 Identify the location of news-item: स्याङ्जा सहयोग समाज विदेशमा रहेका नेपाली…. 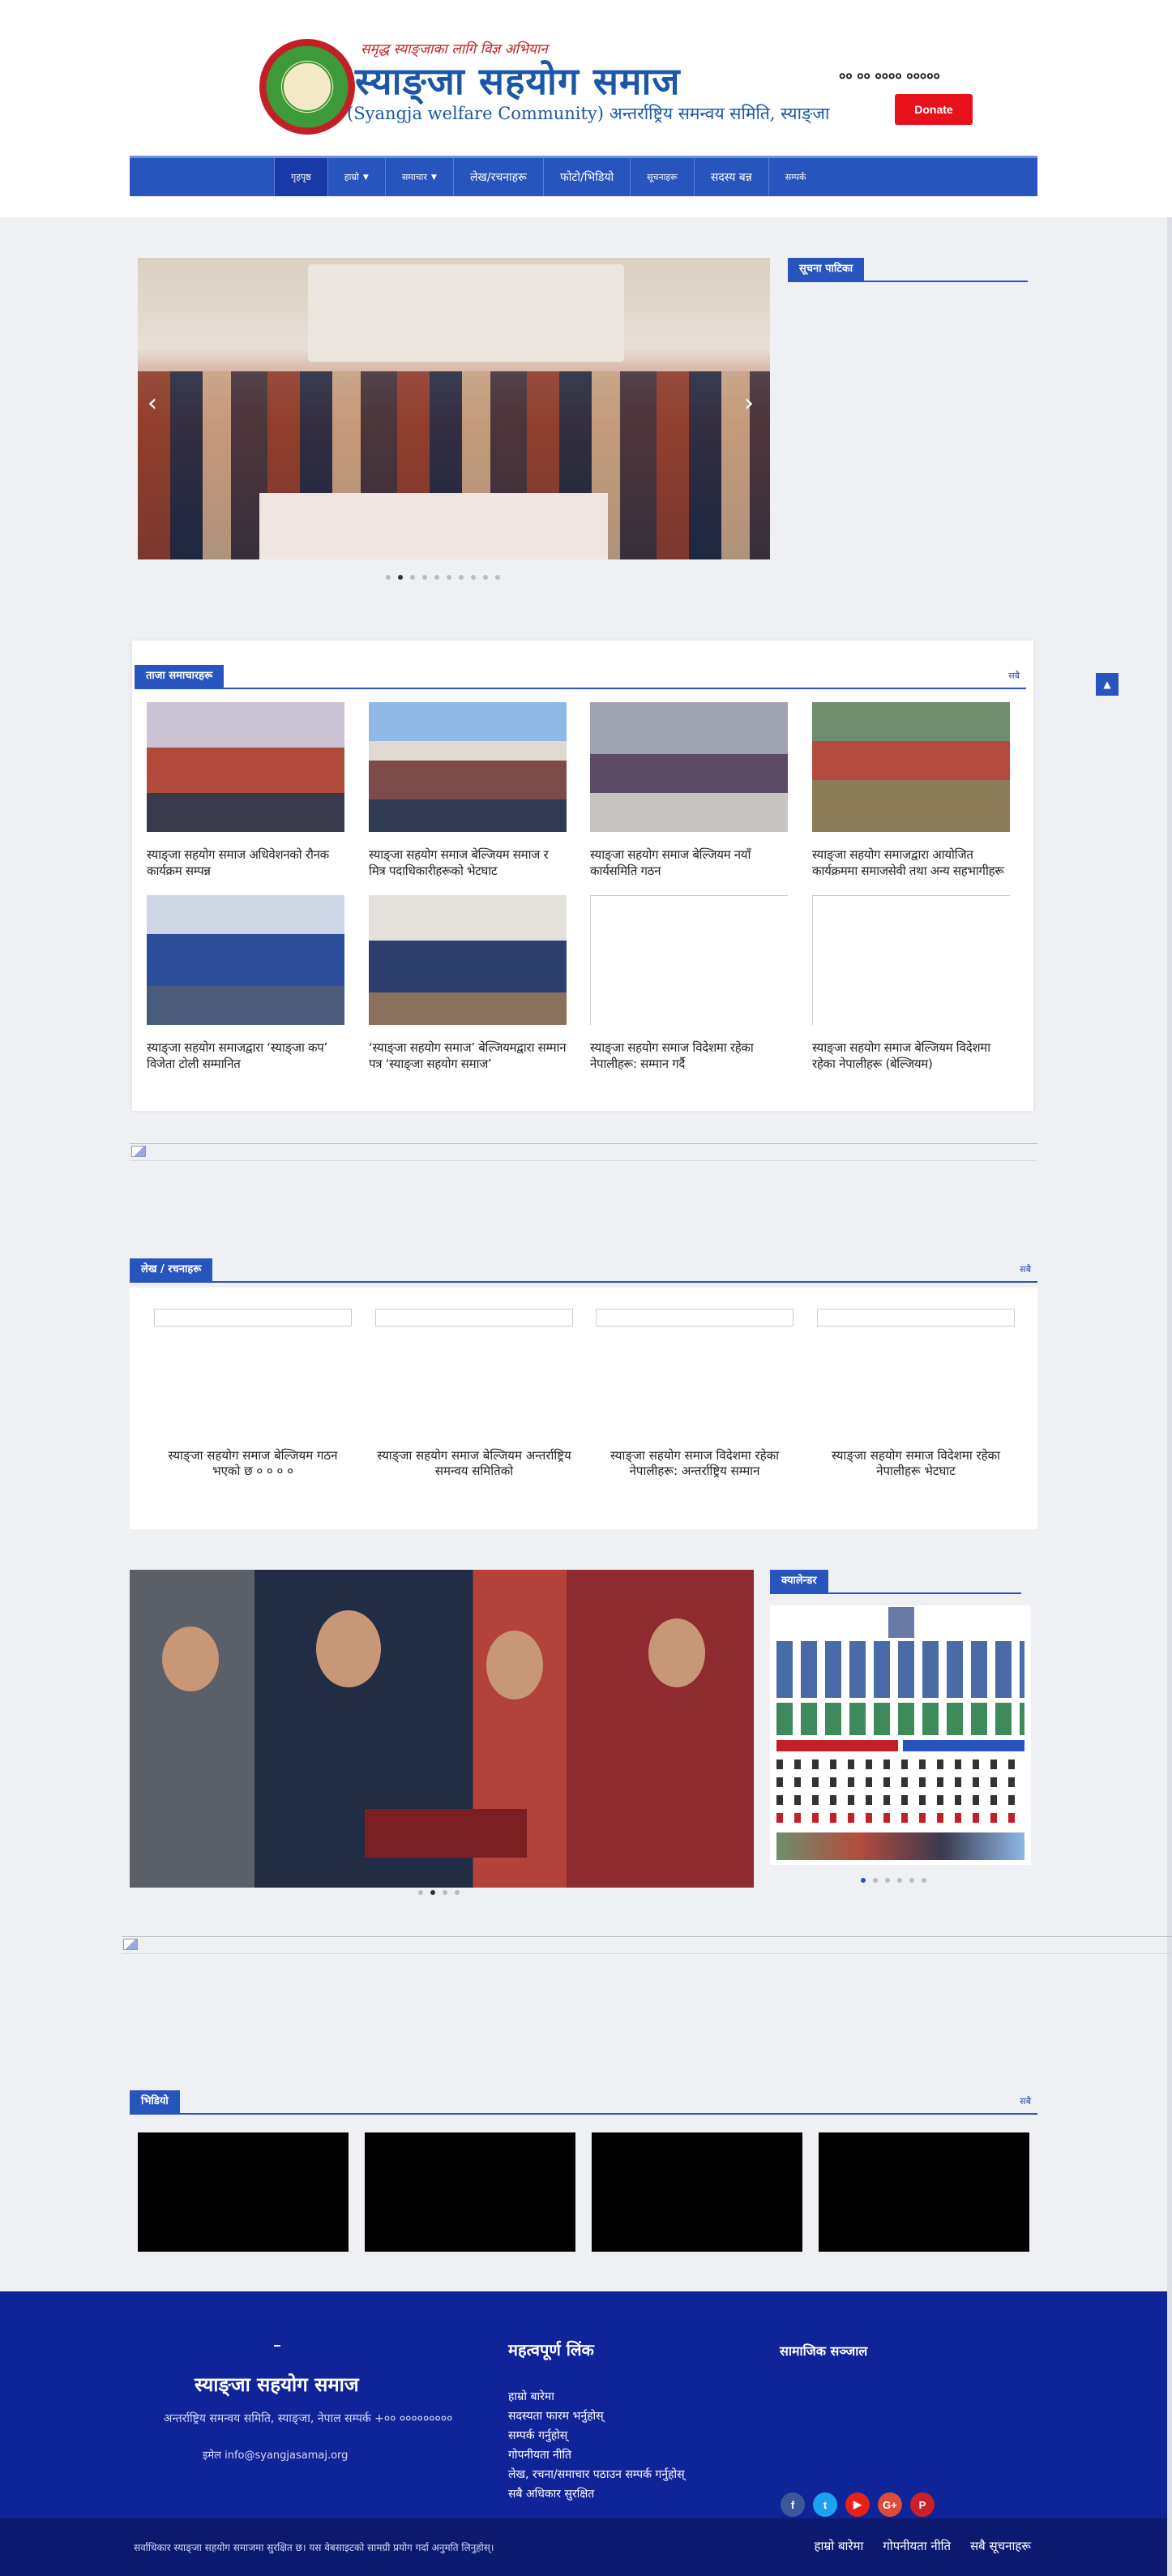
(689, 983).